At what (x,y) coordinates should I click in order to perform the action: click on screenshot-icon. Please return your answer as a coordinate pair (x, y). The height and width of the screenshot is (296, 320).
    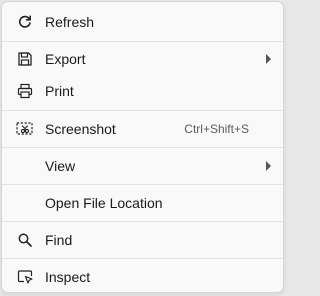
    Looking at the image, I should click on (25, 129).